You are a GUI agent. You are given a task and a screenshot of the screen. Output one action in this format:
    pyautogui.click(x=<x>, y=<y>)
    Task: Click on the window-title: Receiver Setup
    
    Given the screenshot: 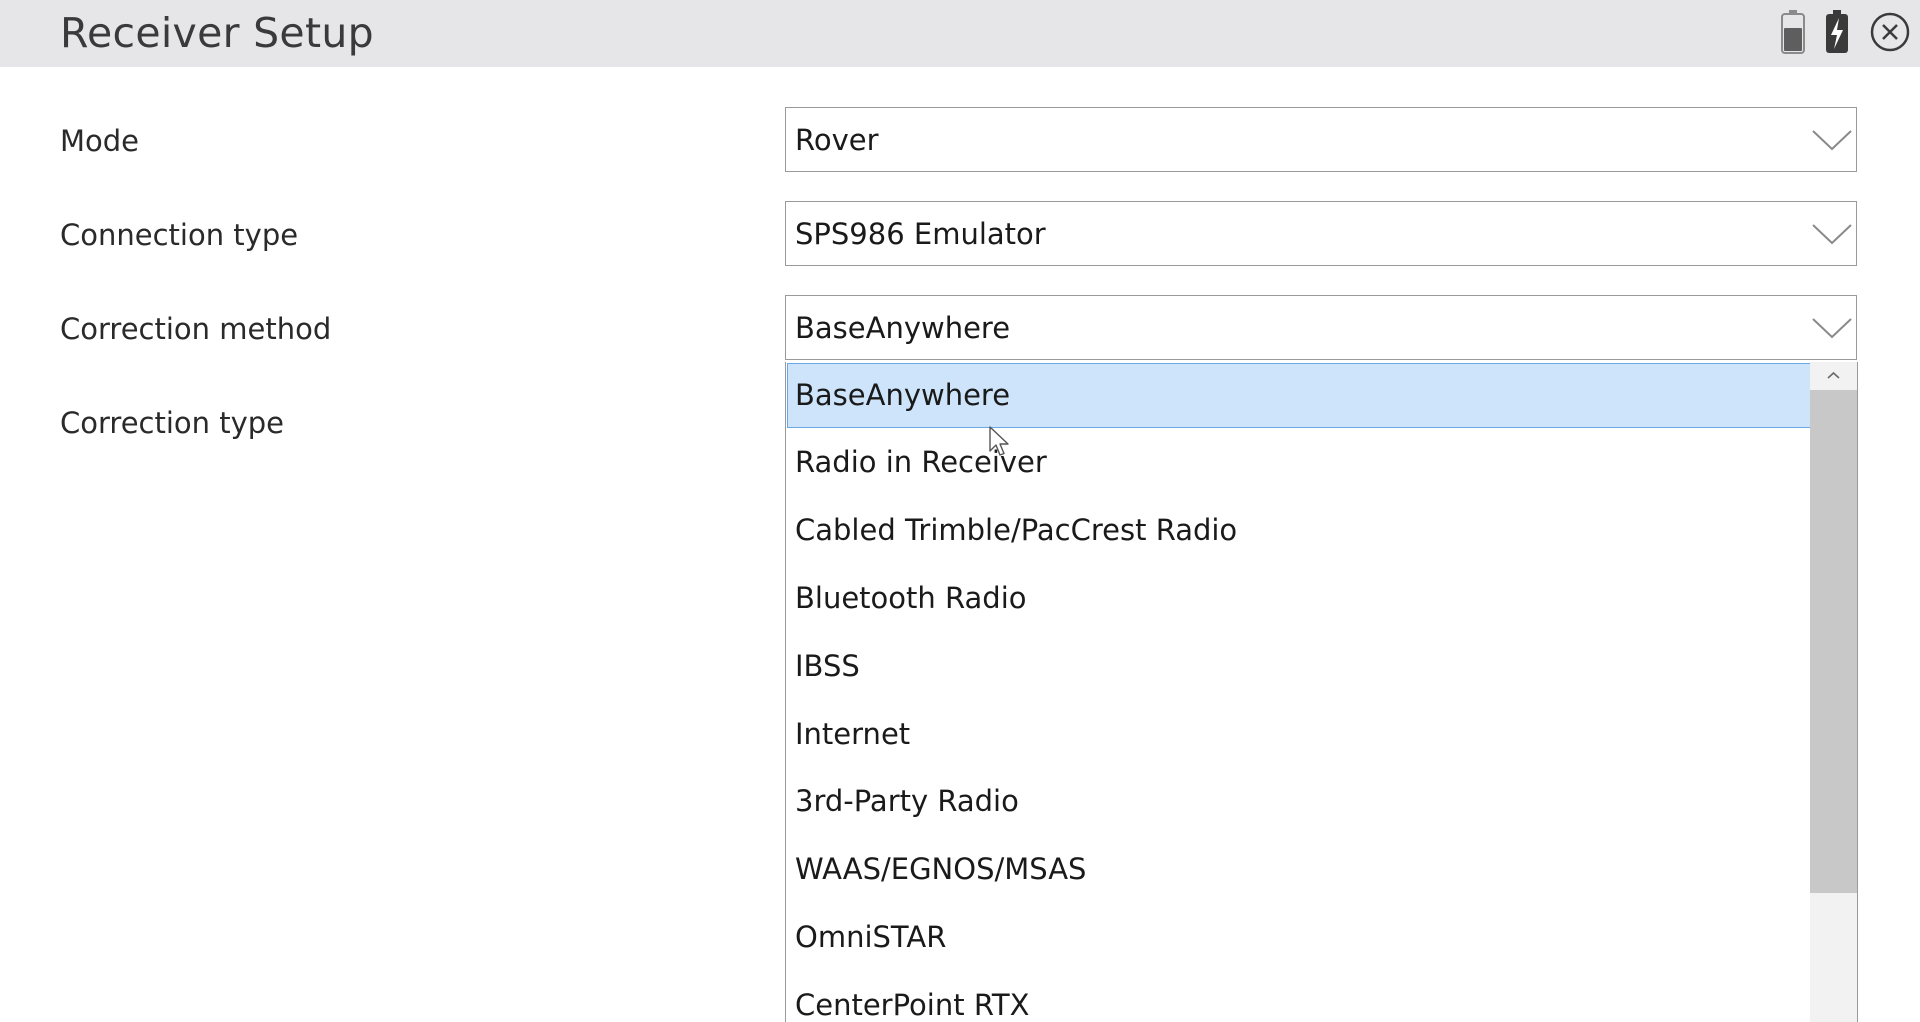 What is the action you would take?
    pyautogui.click(x=217, y=33)
    